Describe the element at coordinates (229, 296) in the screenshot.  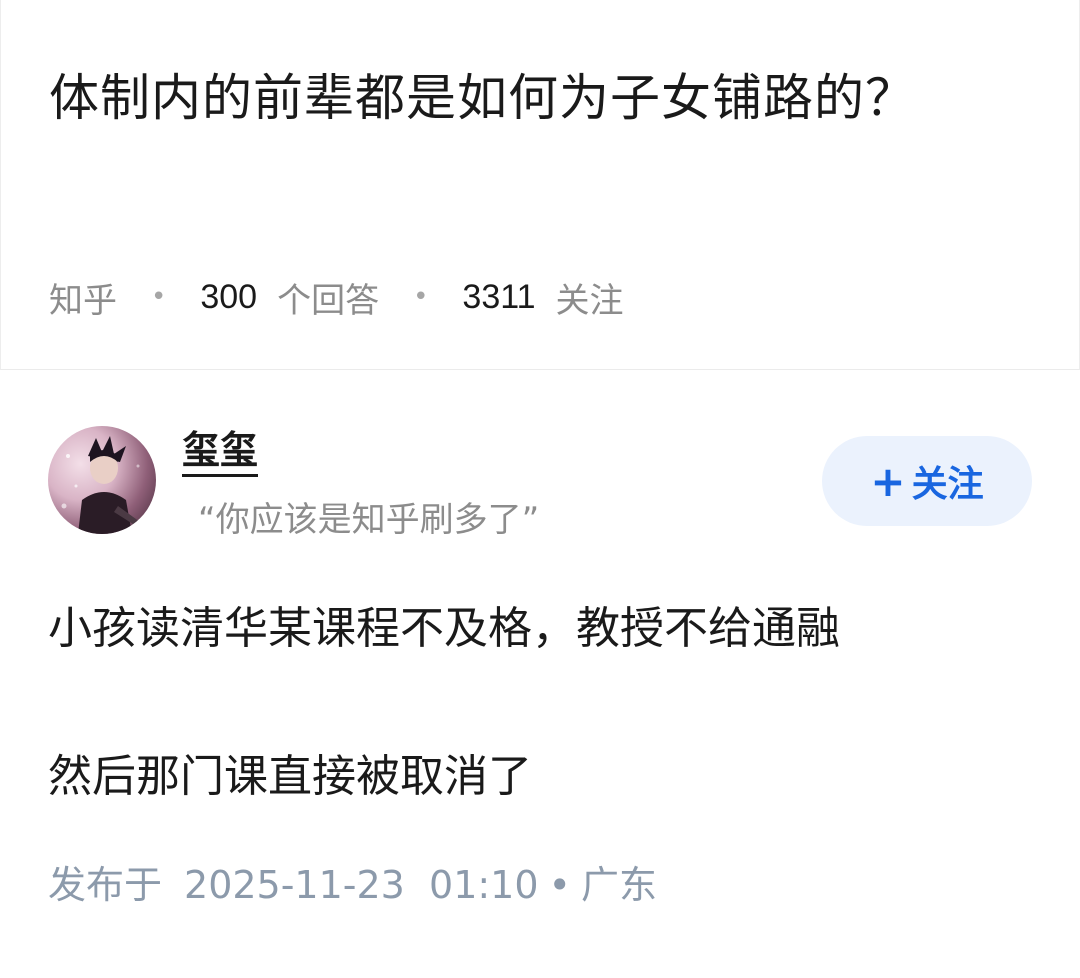
I see `answer-count: 300` at that location.